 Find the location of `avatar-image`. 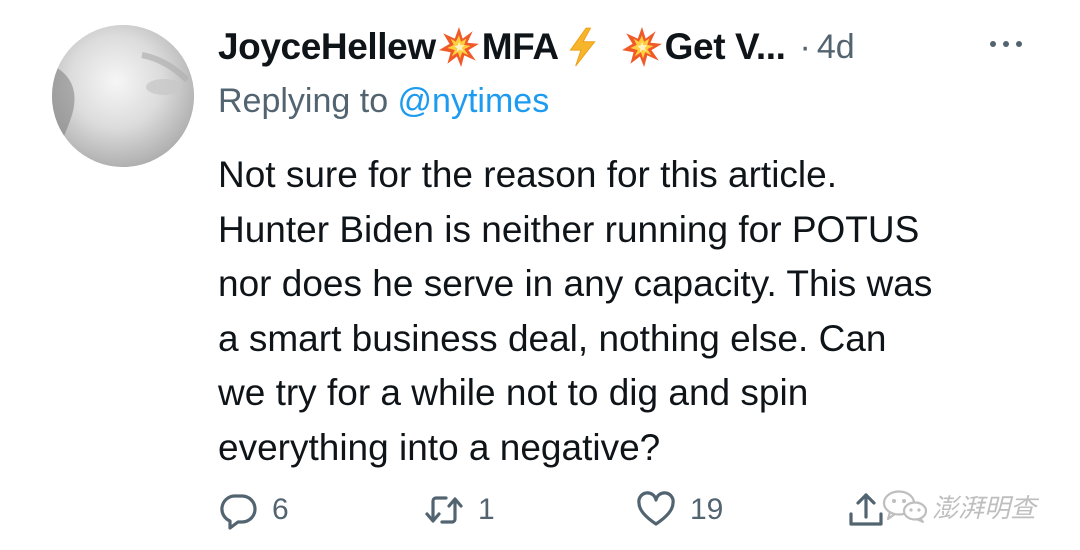

avatar-image is located at coordinates (123, 96).